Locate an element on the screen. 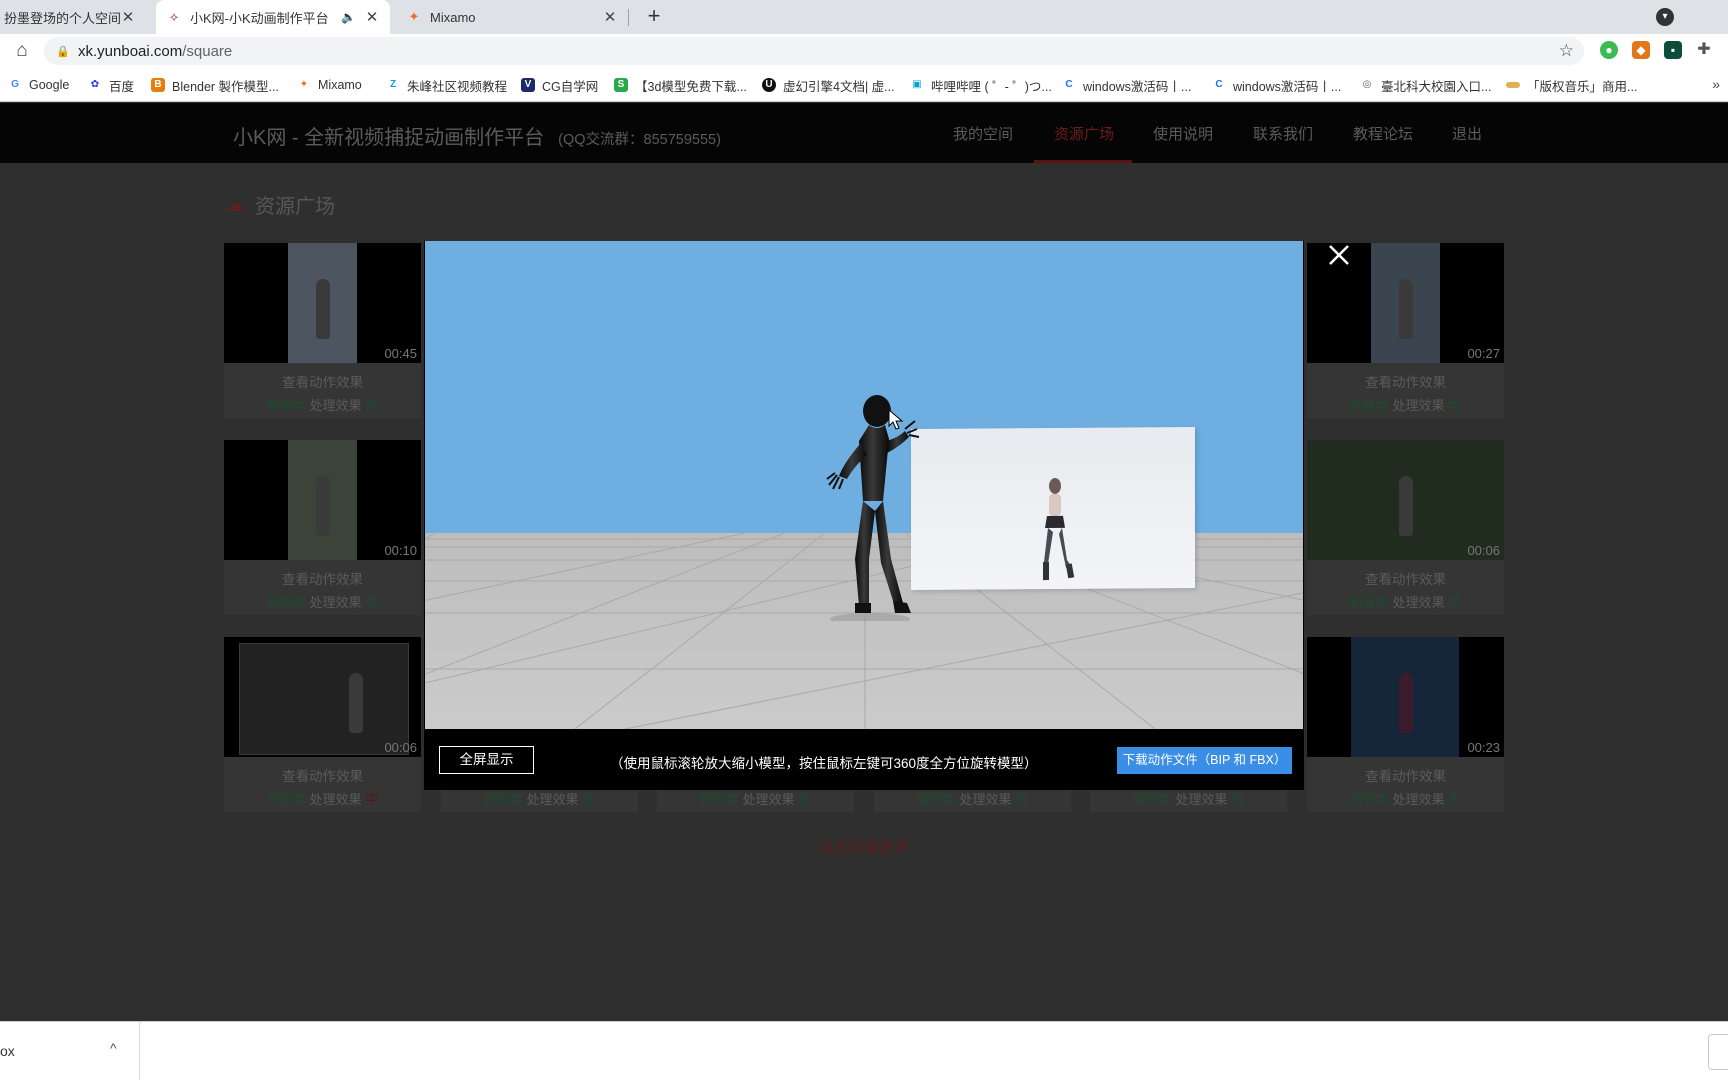 The image size is (1728, 1080). resource-card: 00:23 查看动作效果 新版本 处理效果 优 is located at coordinates (1405, 724).